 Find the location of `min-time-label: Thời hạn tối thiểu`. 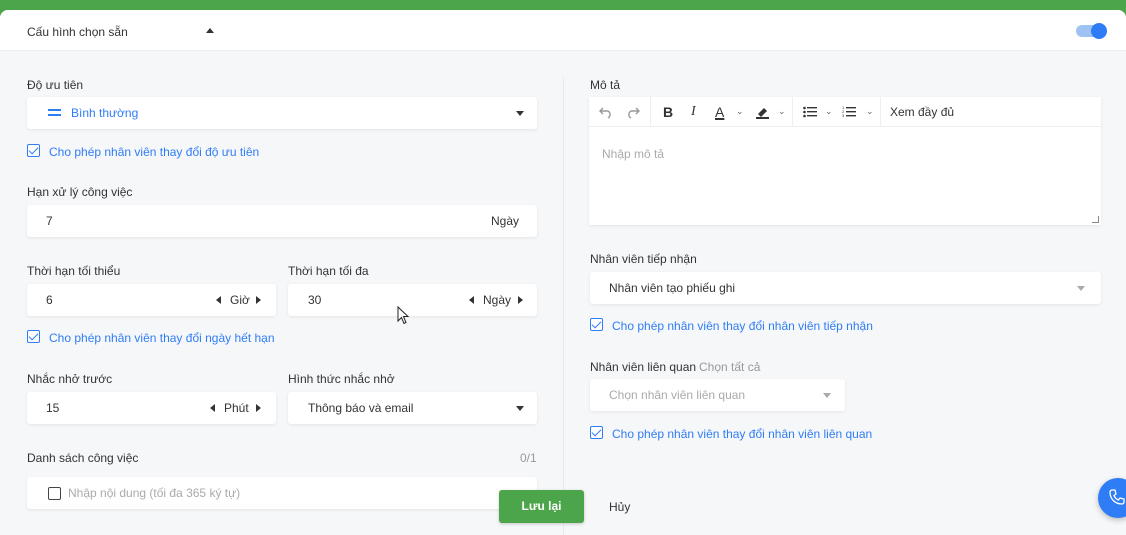

min-time-label: Thời hạn tối thiểu is located at coordinates (74, 271).